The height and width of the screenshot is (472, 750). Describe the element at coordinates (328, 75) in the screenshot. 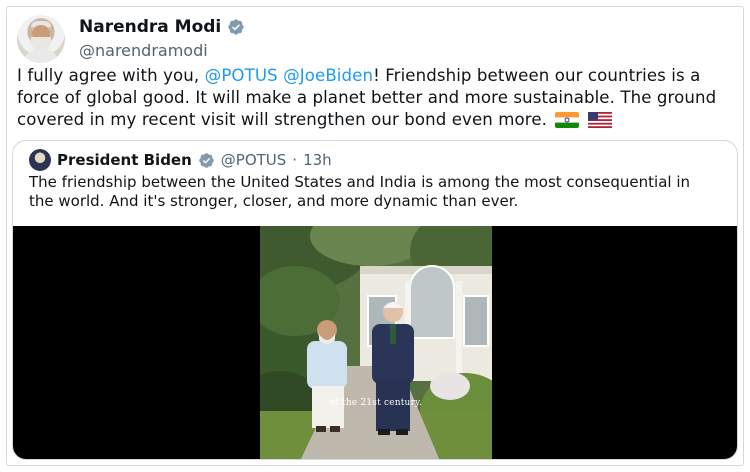

I see `mention-joebiden-link: @JoeBiden` at that location.